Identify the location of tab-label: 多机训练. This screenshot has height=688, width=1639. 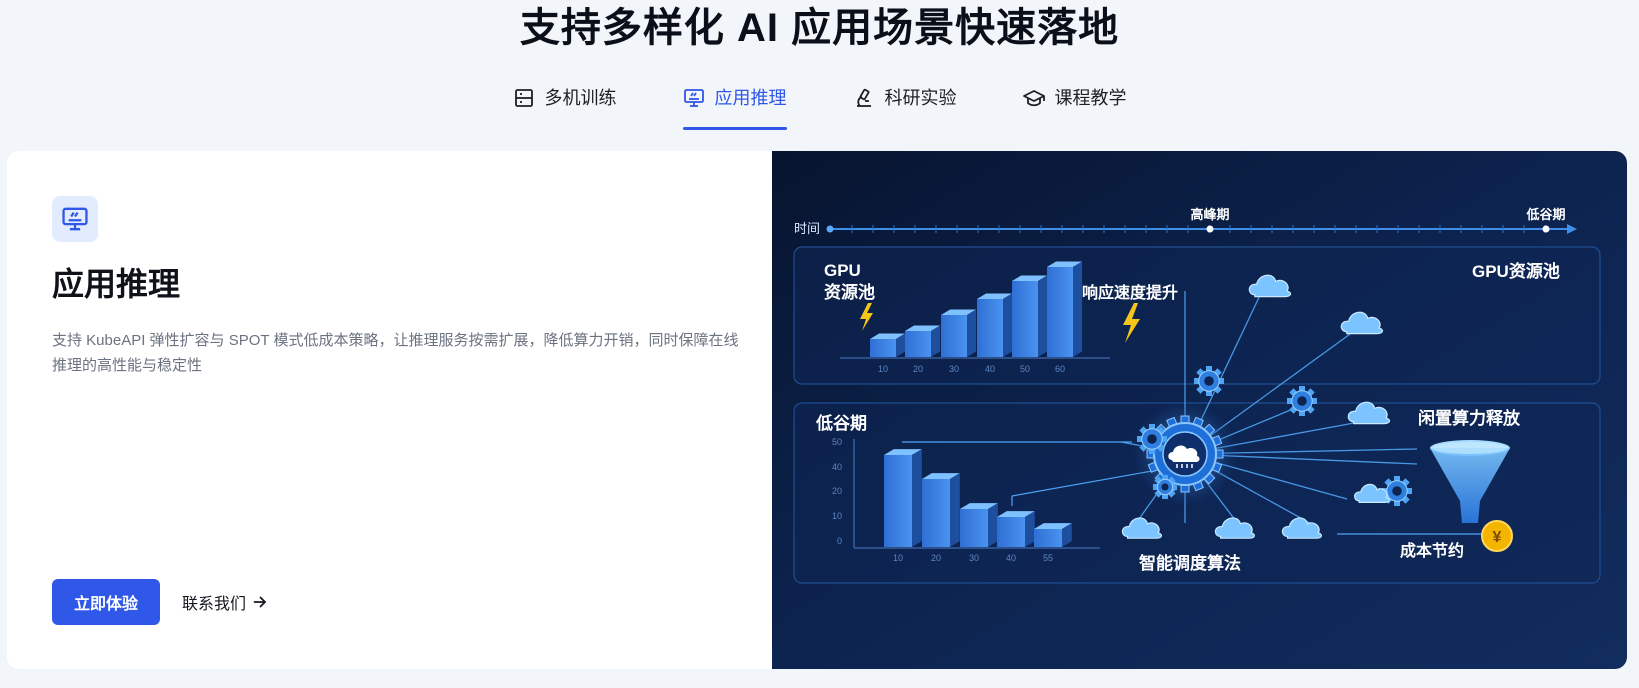
(580, 98).